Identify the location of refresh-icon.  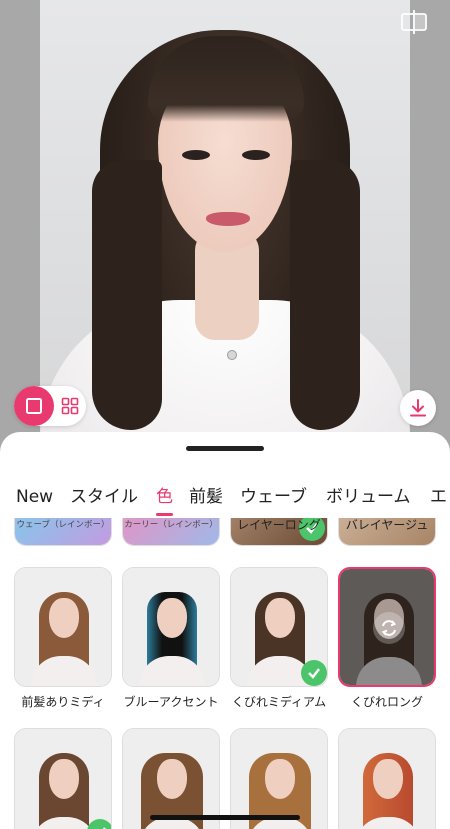
(389, 628).